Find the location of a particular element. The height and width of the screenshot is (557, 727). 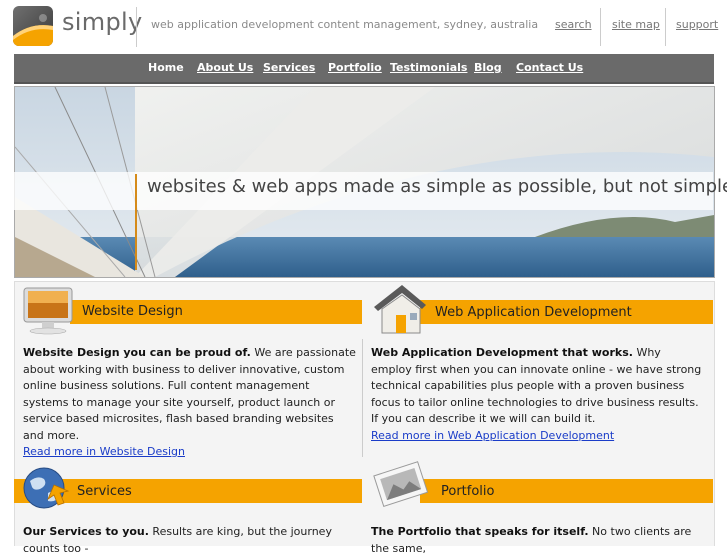

services-lead: Our Services to you. is located at coordinates (86, 531).